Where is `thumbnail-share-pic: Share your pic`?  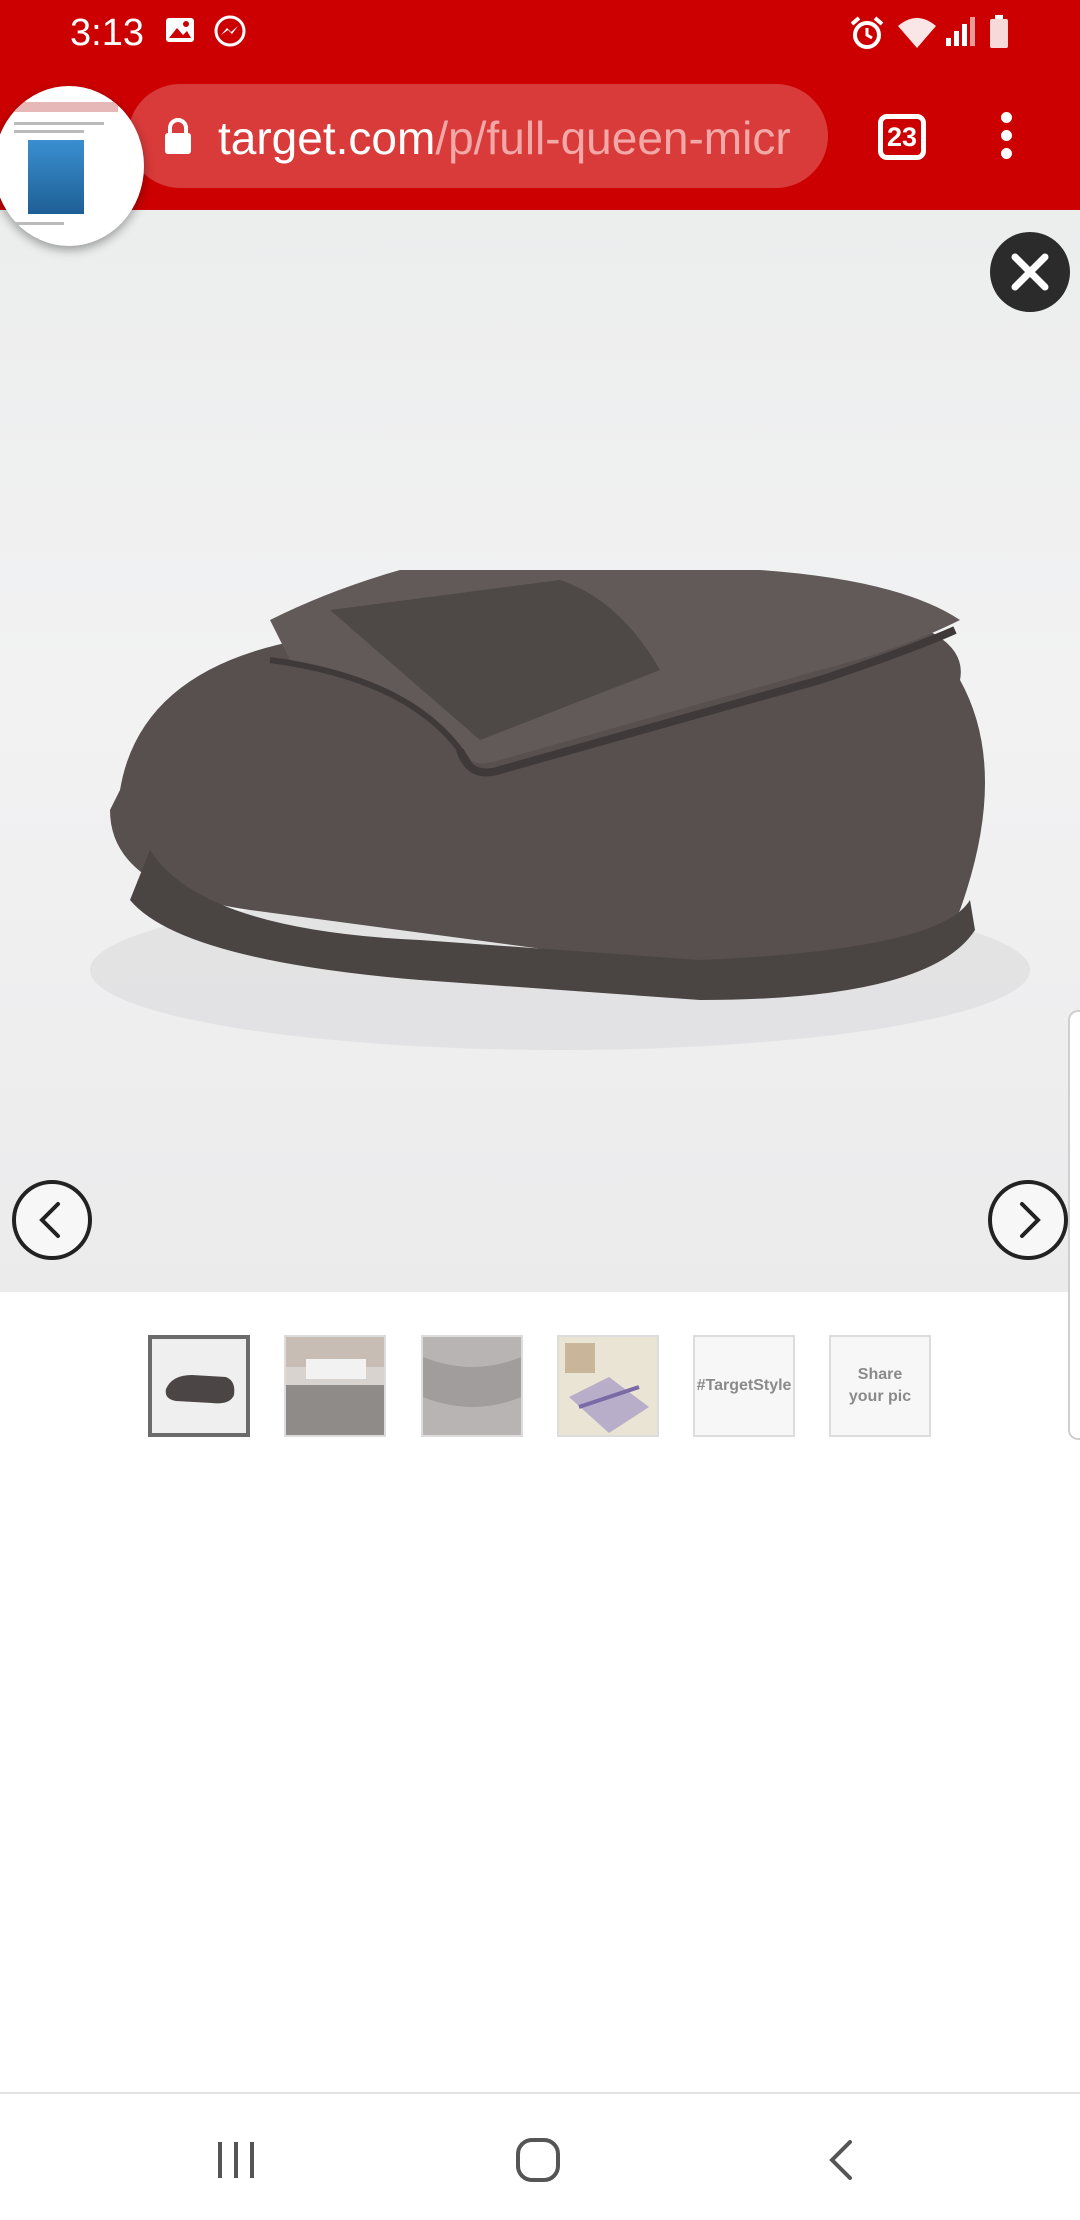 thumbnail-share-pic: Share your pic is located at coordinates (880, 1386).